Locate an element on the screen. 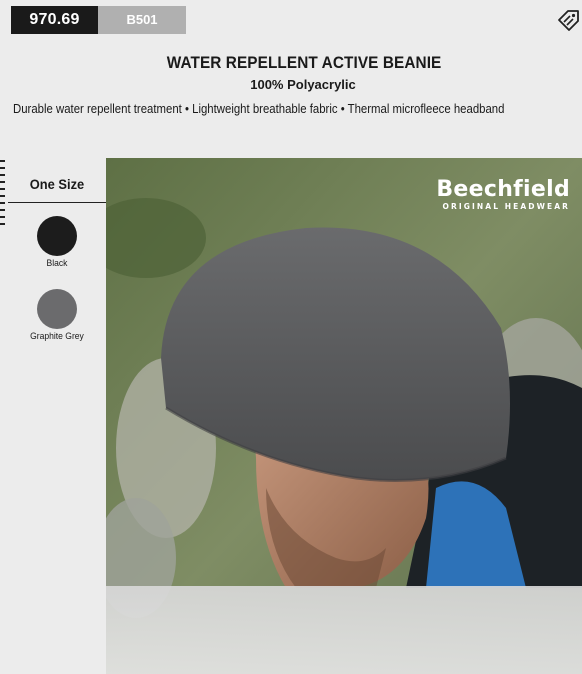  product-material: 100% Polyacrylic is located at coordinates (303, 84).